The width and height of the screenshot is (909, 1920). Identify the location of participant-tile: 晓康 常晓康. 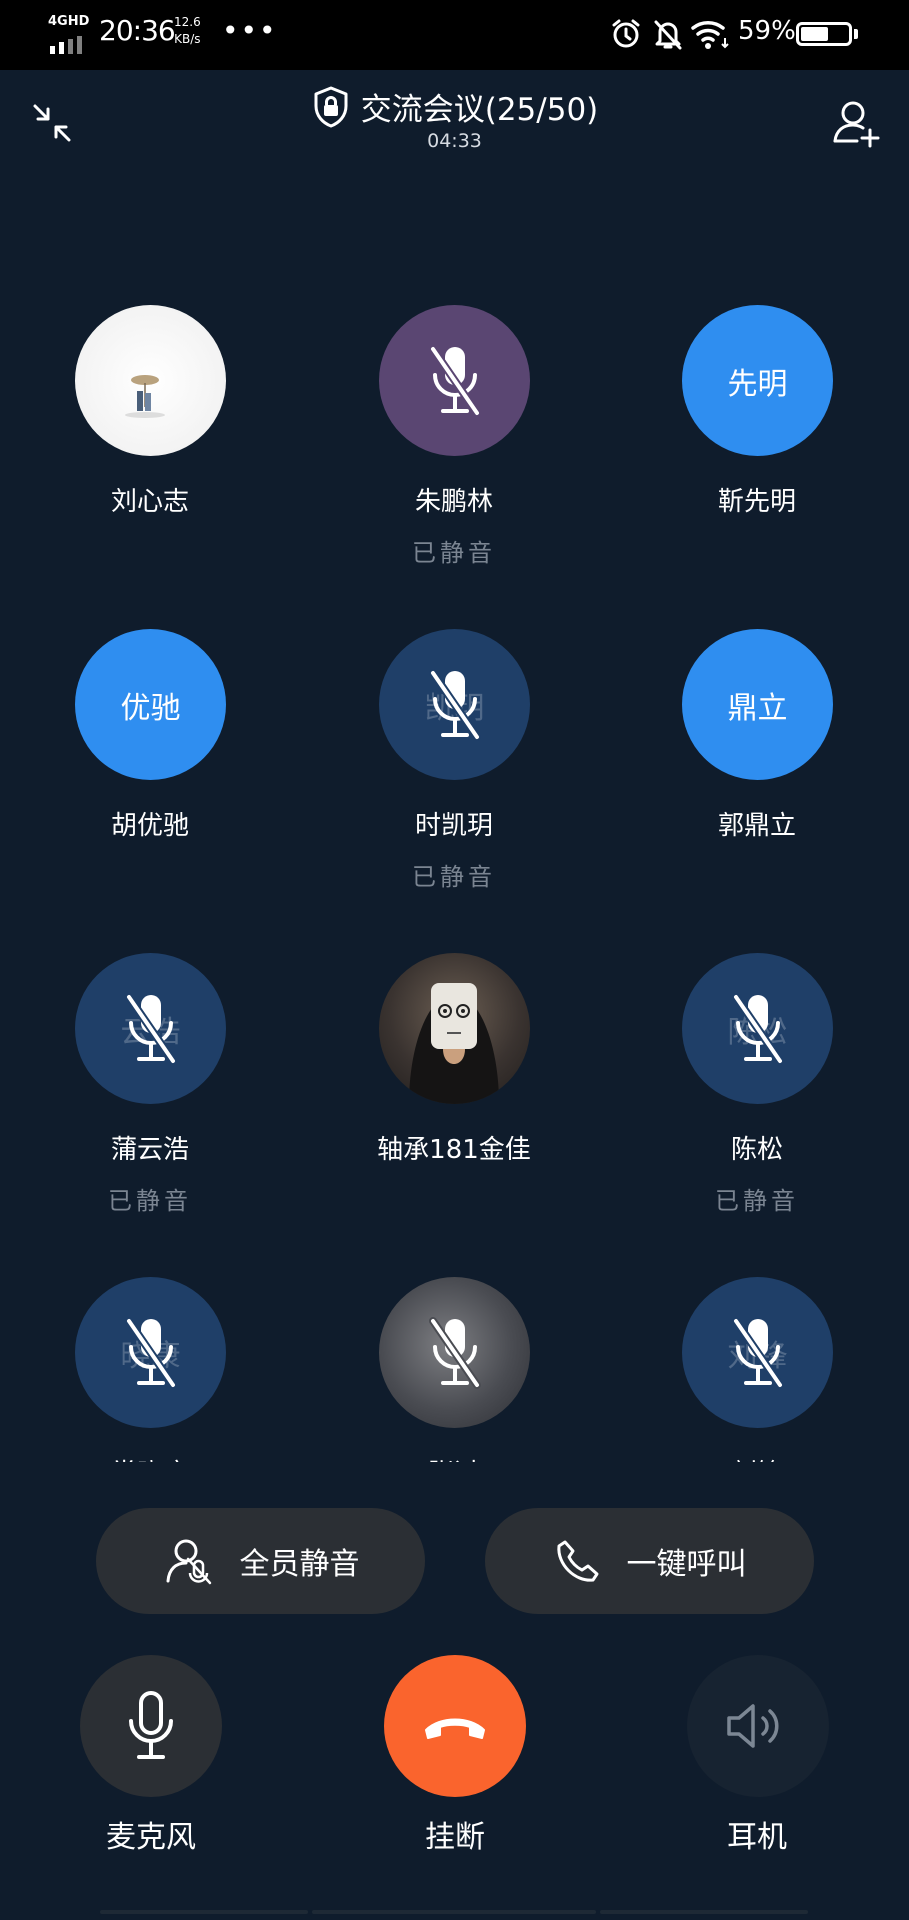
(150, 1369).